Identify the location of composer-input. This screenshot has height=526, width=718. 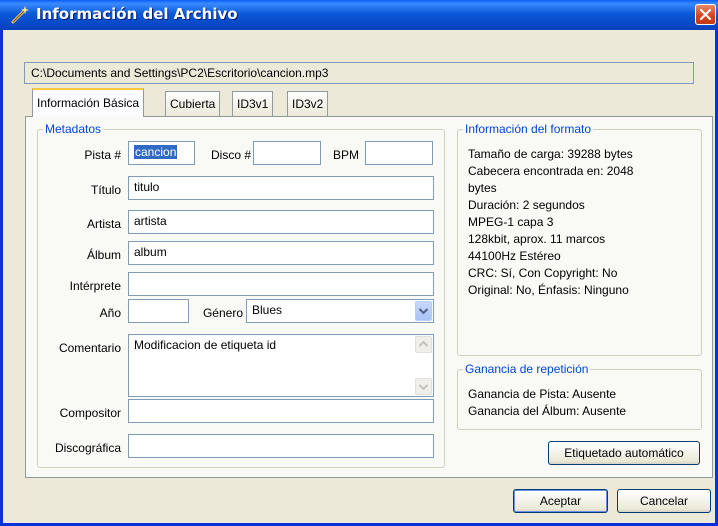
(281, 411).